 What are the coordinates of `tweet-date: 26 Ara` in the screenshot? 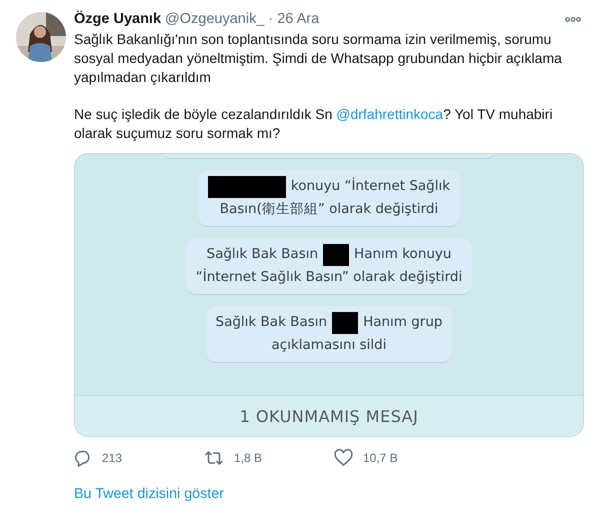 It's located at (298, 19).